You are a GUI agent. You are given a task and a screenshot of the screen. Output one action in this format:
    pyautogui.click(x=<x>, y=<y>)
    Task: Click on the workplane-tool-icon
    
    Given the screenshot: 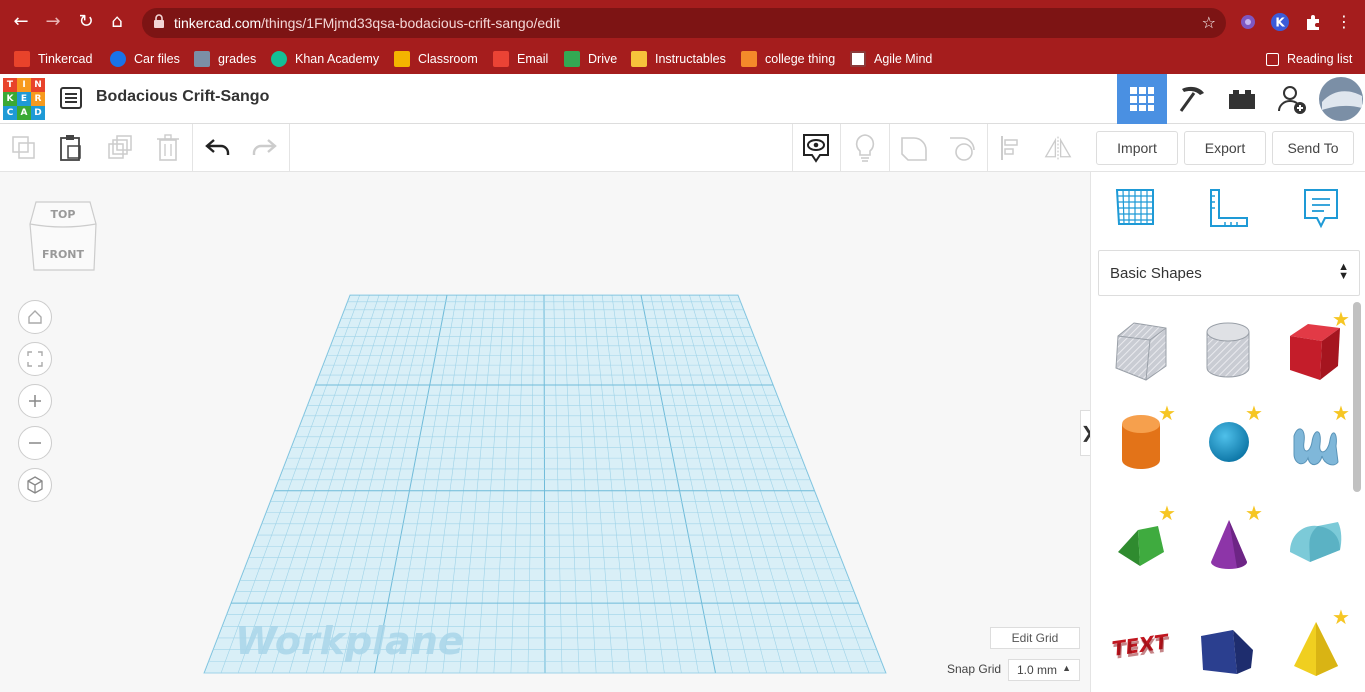 What is the action you would take?
    pyautogui.click(x=1135, y=208)
    